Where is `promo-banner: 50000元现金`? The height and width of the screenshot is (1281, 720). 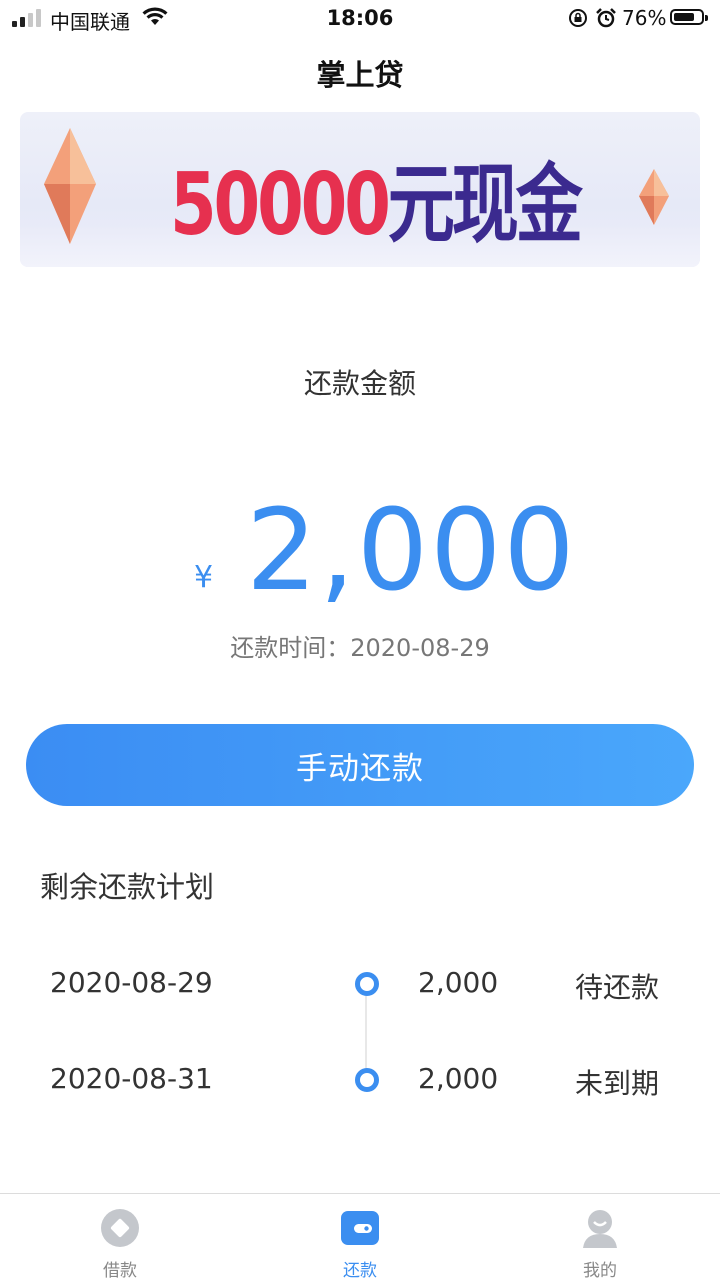 promo-banner: 50000元现金 is located at coordinates (360, 189).